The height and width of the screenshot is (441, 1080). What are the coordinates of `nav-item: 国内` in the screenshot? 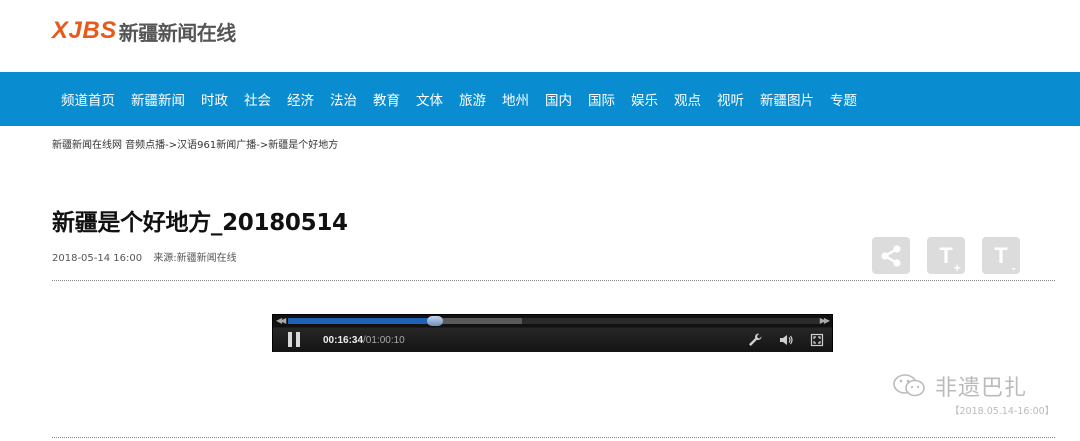 It's located at (558, 99).